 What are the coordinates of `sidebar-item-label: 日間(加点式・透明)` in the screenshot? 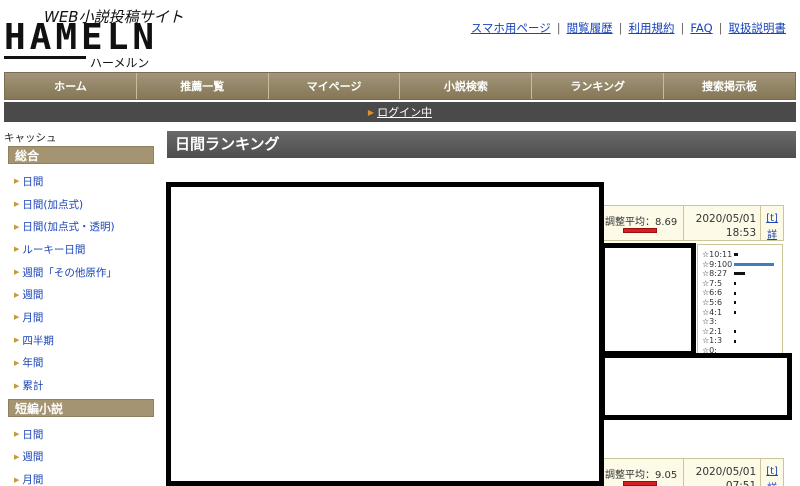 It's located at (68, 226).